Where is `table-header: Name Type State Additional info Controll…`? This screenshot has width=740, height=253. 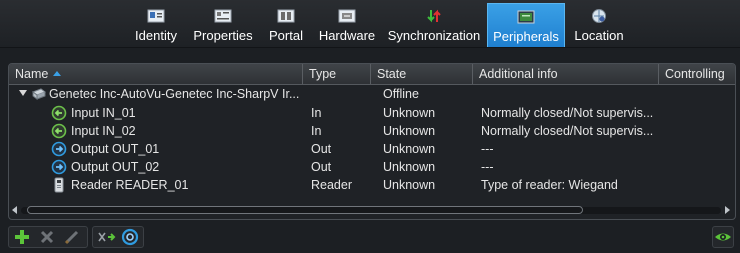
table-header: Name Type State Additional info Controll… is located at coordinates (372, 74).